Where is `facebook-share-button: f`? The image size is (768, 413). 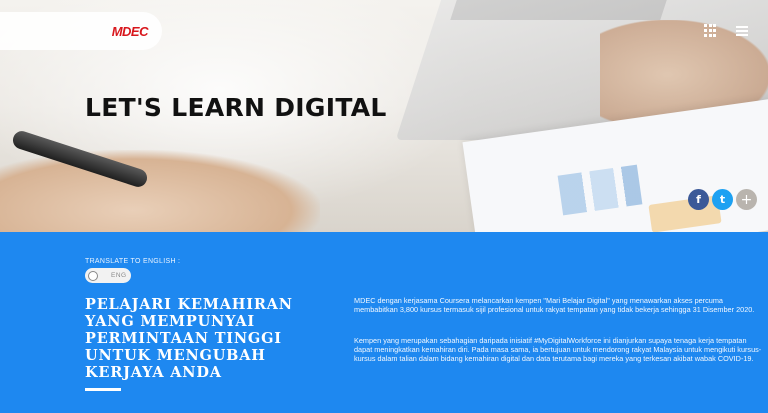 facebook-share-button: f is located at coordinates (698, 199).